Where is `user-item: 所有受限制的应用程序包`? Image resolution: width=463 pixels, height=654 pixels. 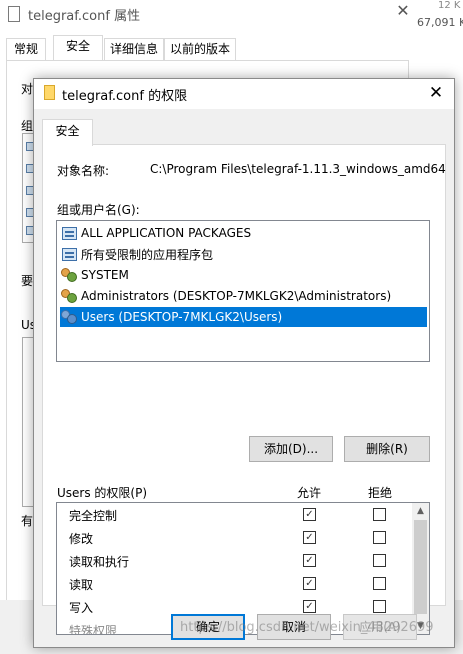 user-item: 所有受限制的应用程序包 is located at coordinates (243, 254).